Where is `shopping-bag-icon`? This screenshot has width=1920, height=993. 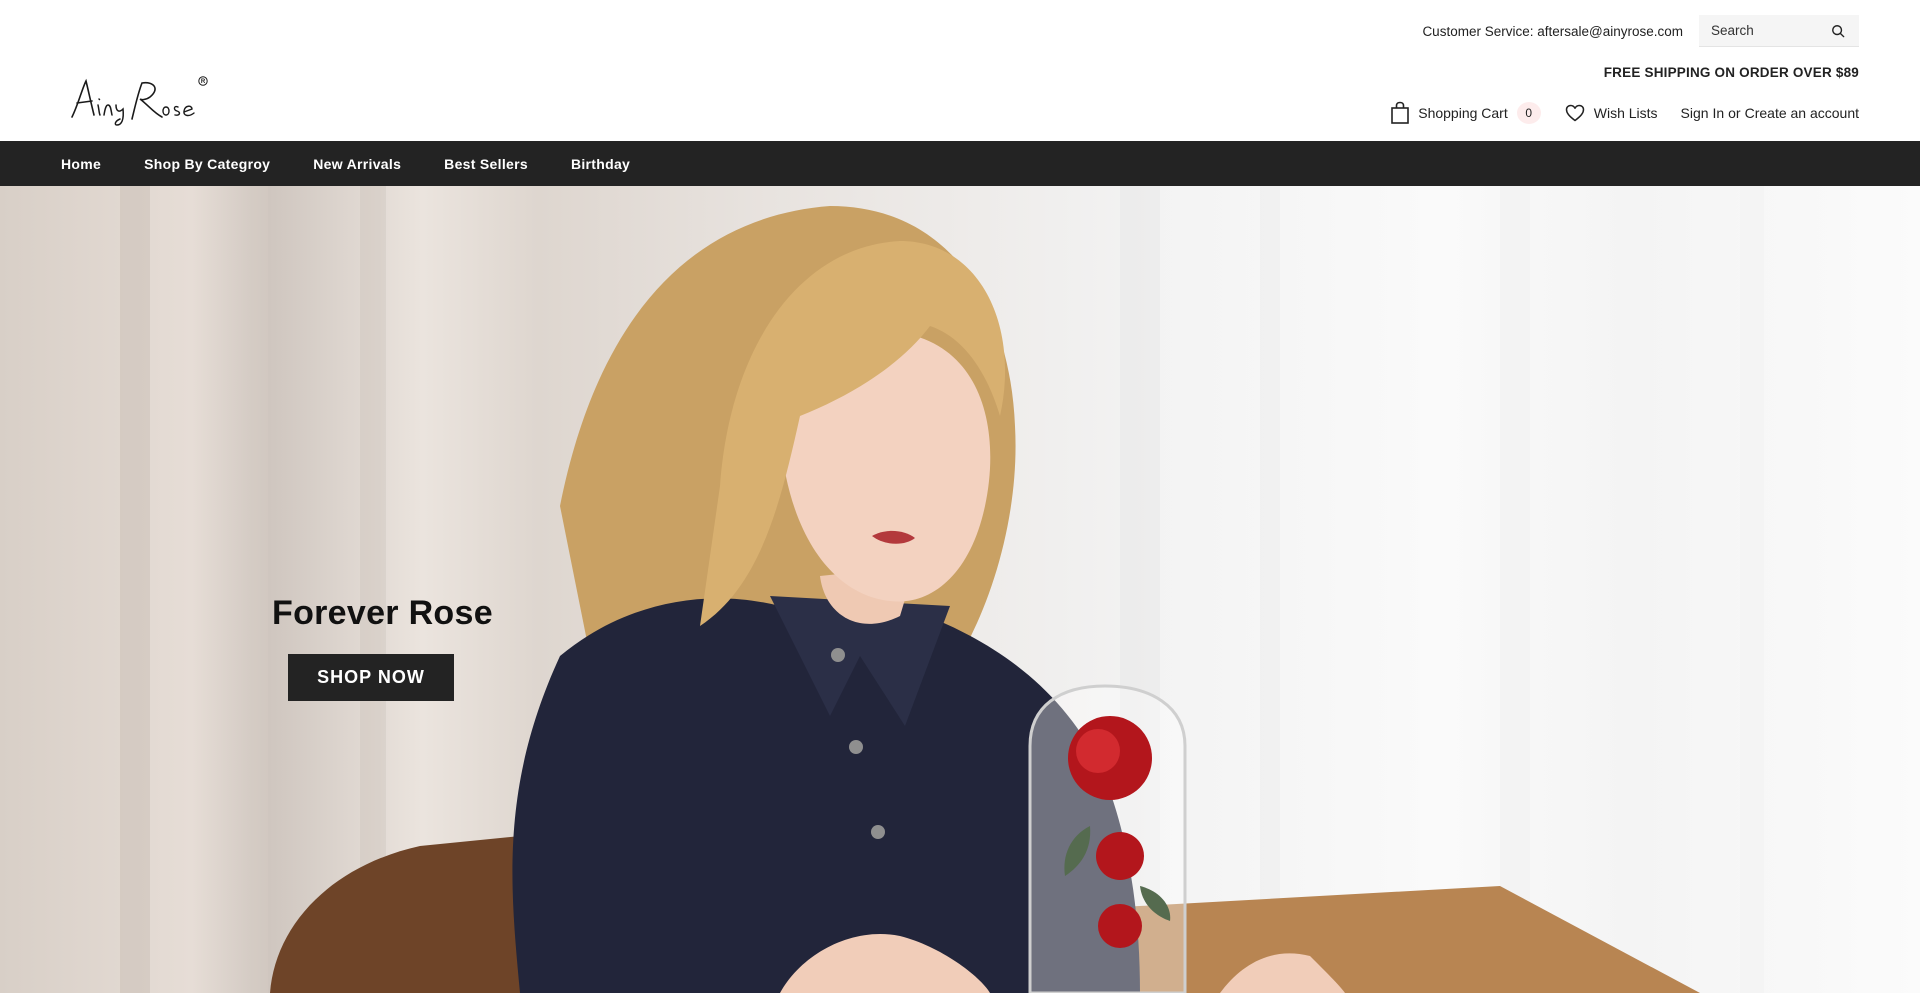 shopping-bag-icon is located at coordinates (1400, 113).